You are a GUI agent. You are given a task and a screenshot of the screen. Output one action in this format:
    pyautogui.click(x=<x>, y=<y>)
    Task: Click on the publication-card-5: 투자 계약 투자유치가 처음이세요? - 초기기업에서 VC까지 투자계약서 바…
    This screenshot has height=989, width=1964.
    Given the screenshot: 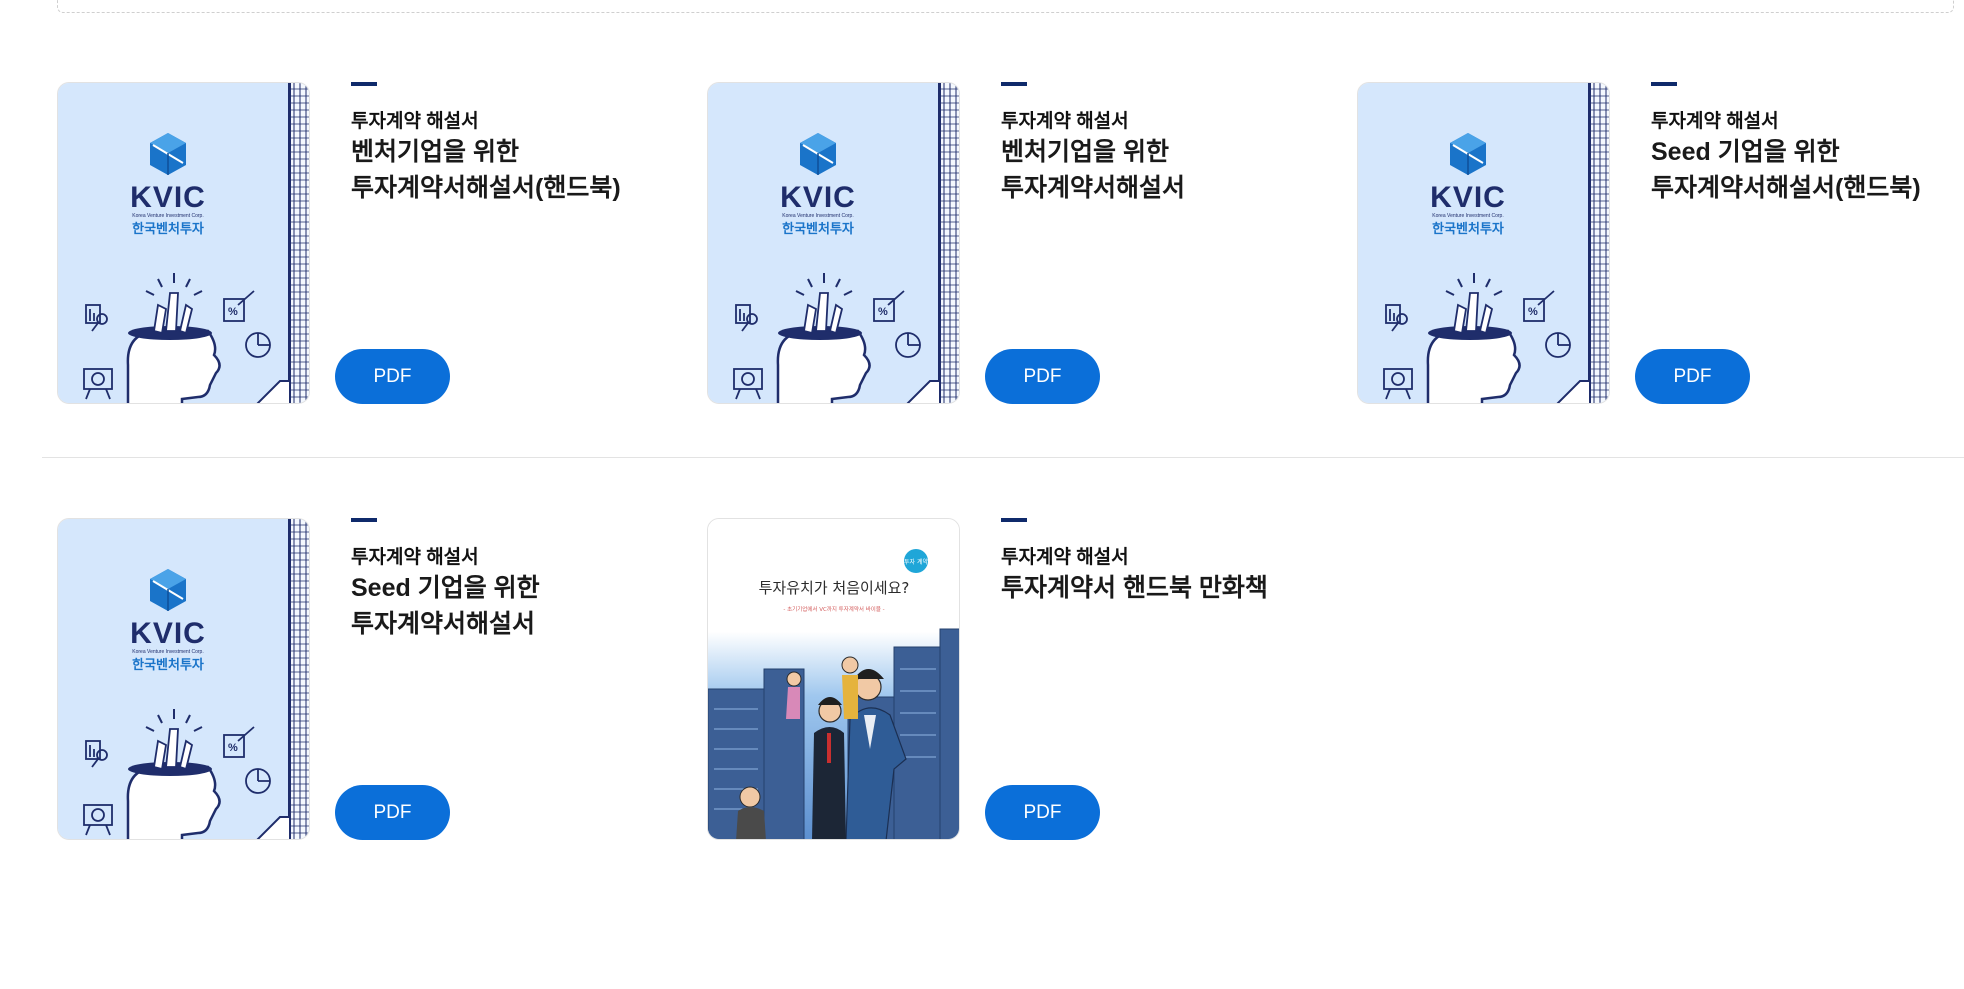 What is the action you would take?
    pyautogui.click(x=1027, y=679)
    